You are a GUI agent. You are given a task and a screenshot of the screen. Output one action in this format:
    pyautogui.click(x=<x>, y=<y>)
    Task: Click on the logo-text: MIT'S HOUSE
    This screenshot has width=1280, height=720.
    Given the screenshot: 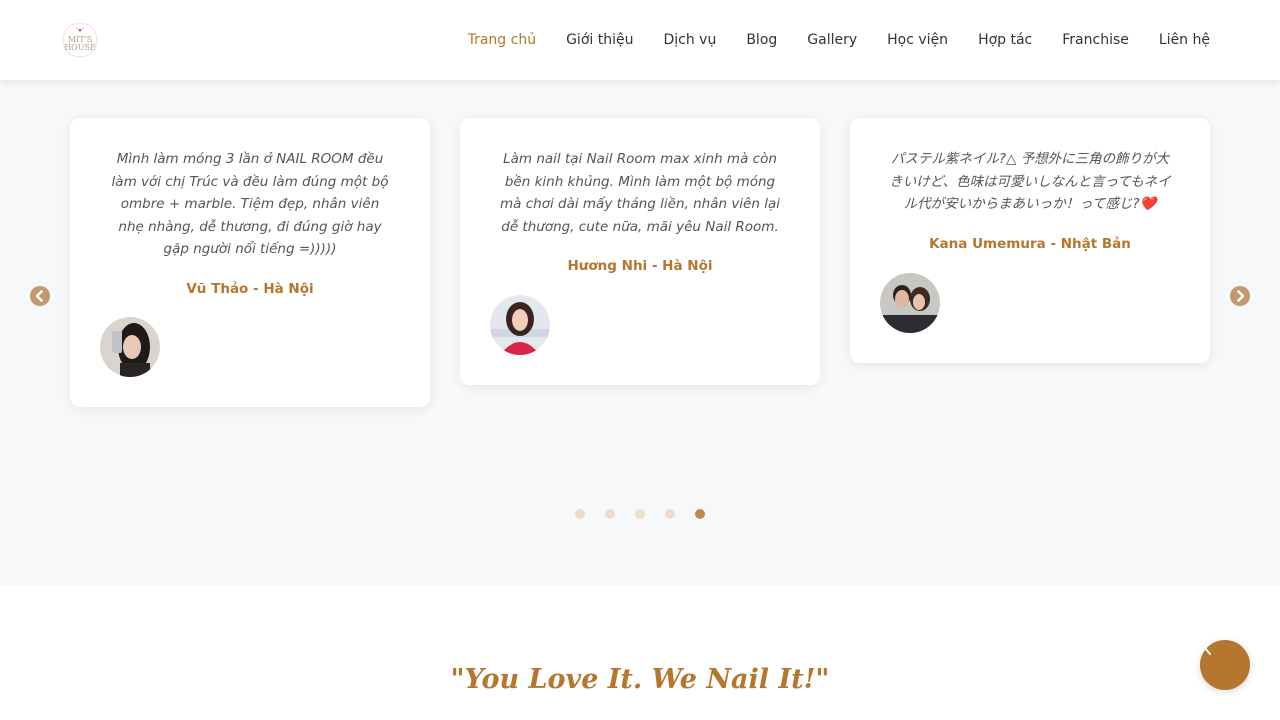 What is the action you would take?
    pyautogui.click(x=80, y=43)
    